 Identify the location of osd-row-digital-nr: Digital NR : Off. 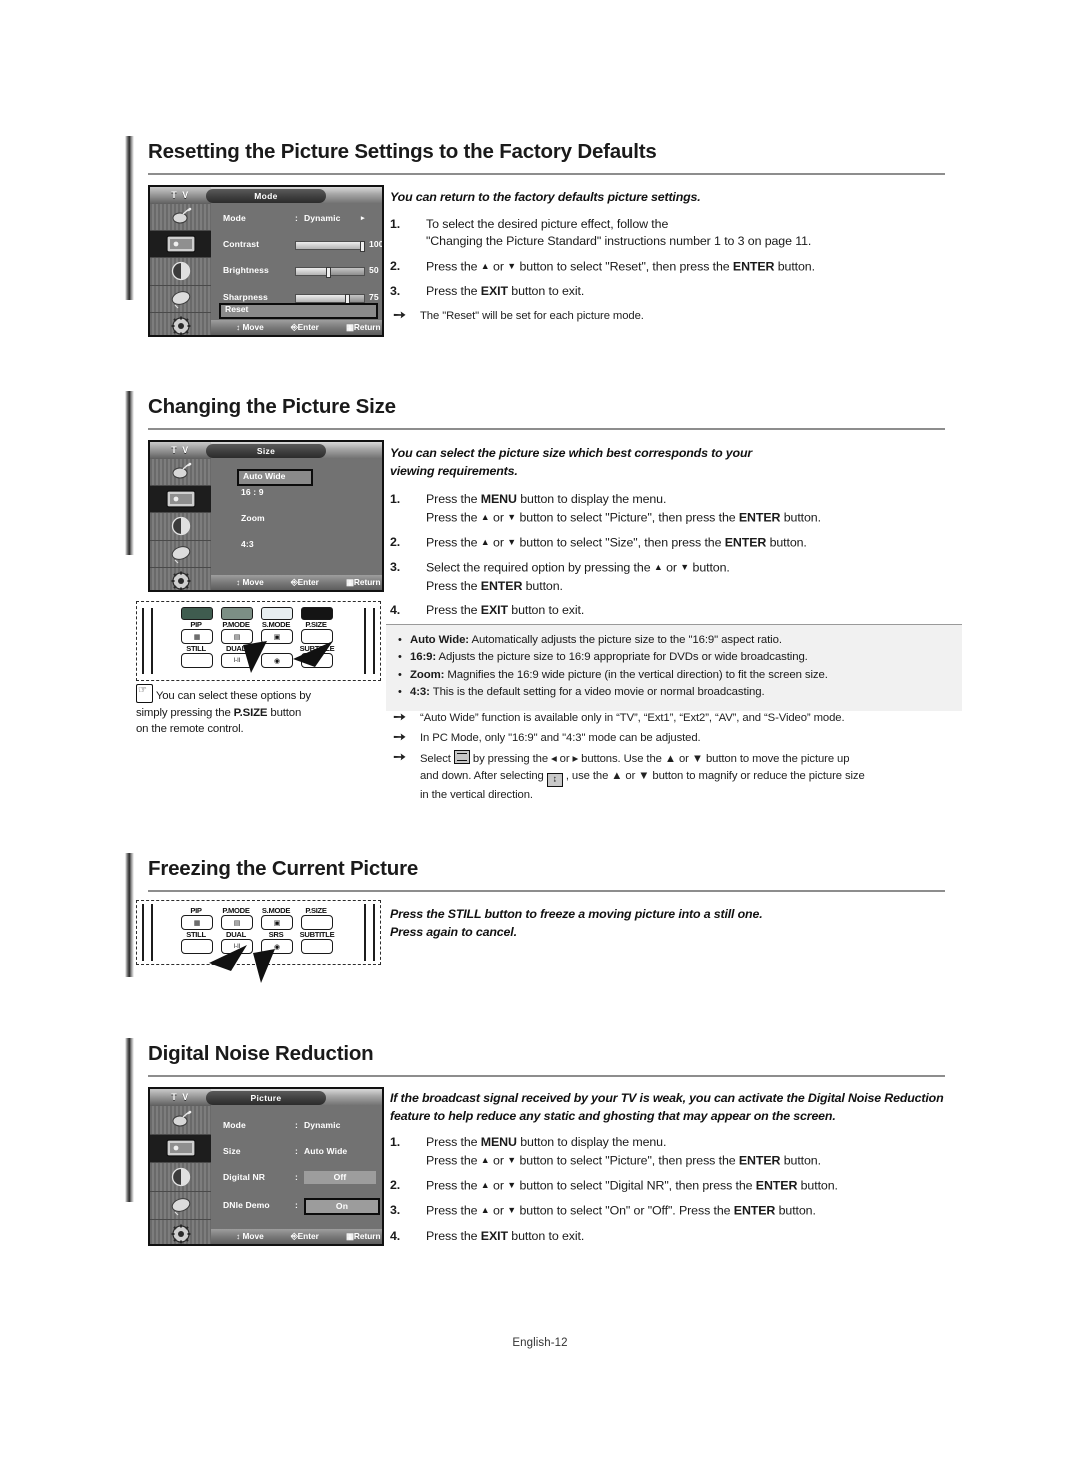
(296, 1178).